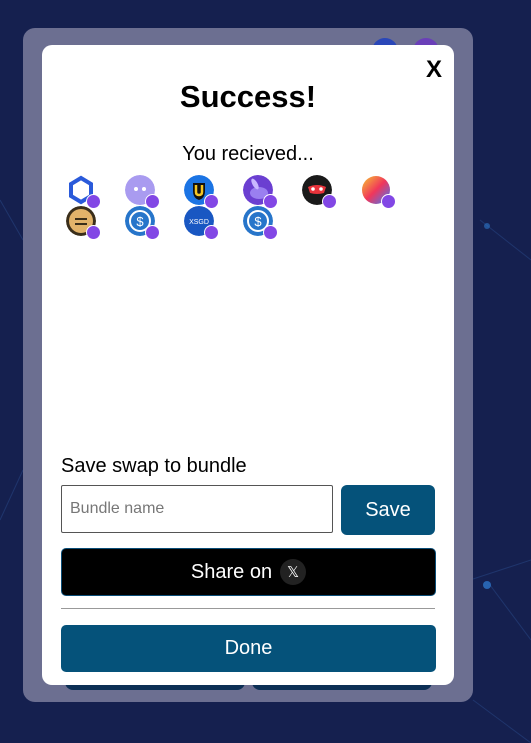 Image resolution: width=531 pixels, height=743 pixels. I want to click on ghost-token-icon, so click(142, 192).